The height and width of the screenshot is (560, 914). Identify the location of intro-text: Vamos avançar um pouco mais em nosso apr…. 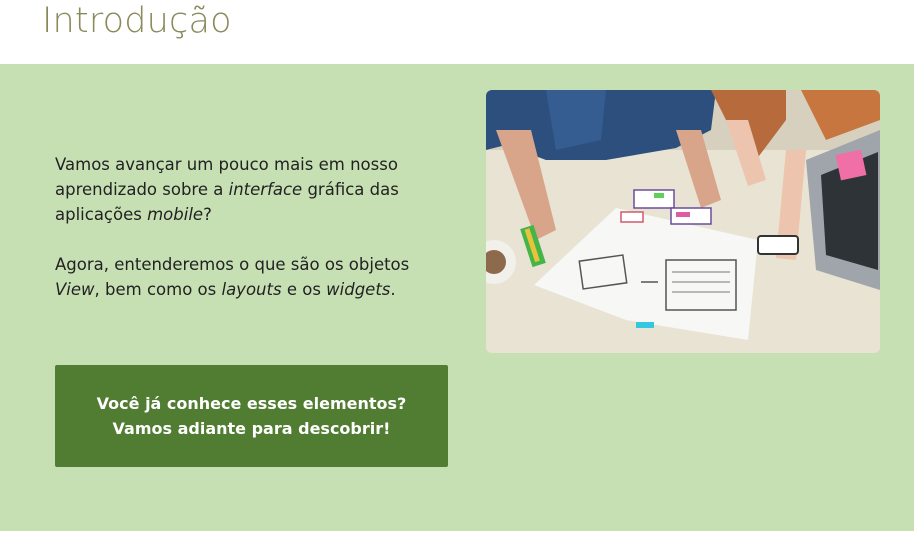
(250, 239).